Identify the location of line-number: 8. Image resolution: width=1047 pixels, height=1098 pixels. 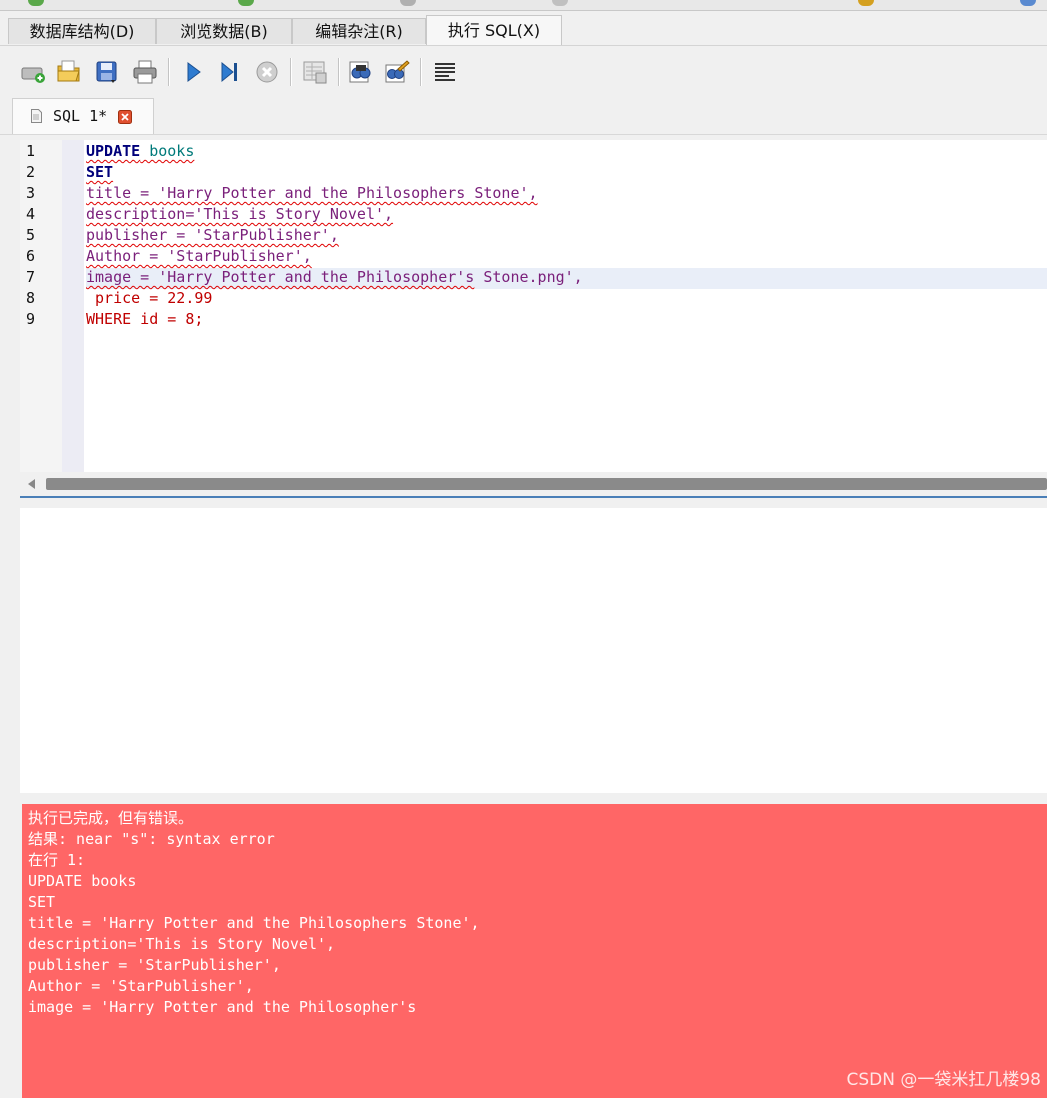
(31, 298).